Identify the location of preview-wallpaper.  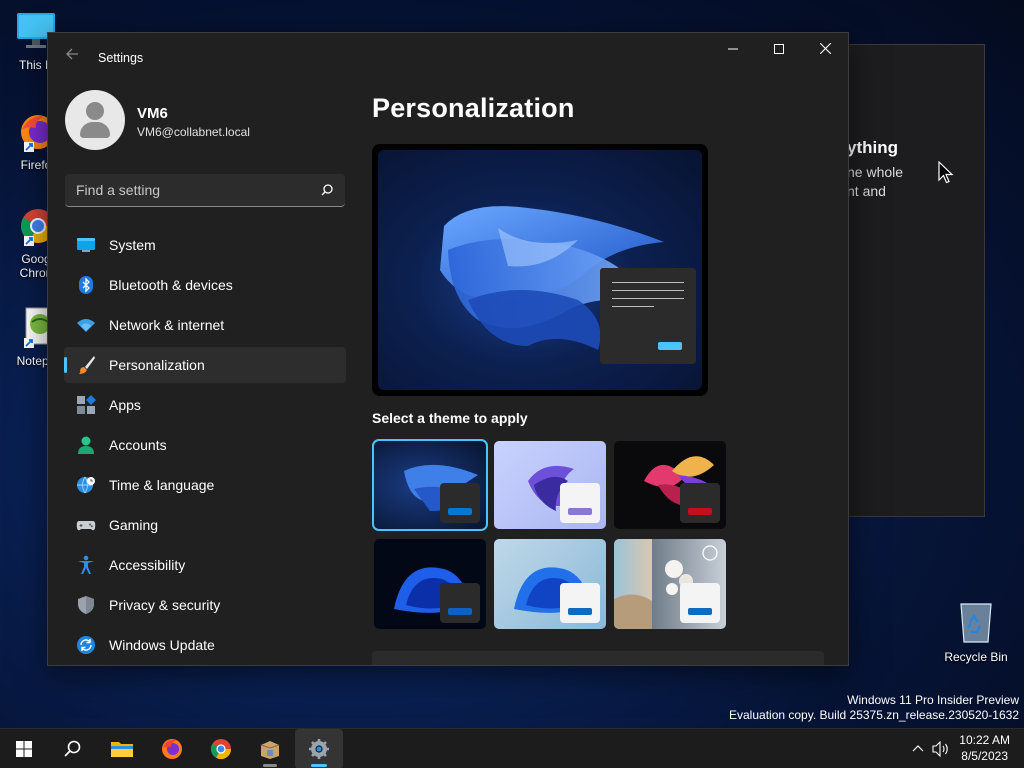
(540, 270).